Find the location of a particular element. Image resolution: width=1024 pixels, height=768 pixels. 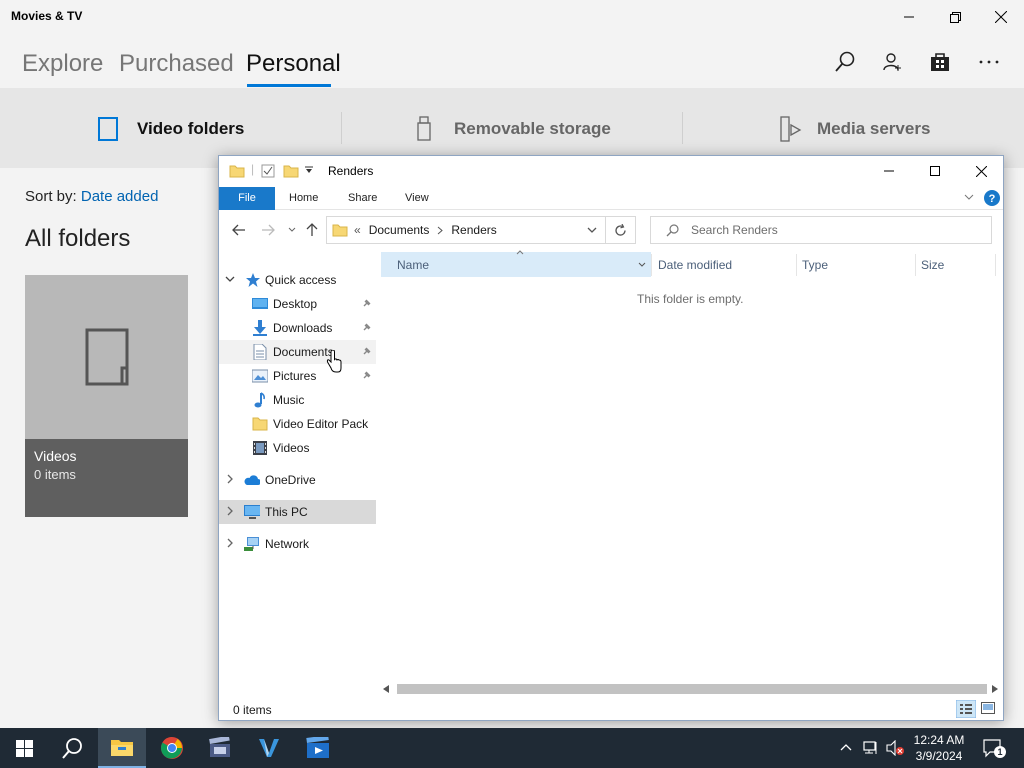

computer-icon is located at coordinates (252, 512).